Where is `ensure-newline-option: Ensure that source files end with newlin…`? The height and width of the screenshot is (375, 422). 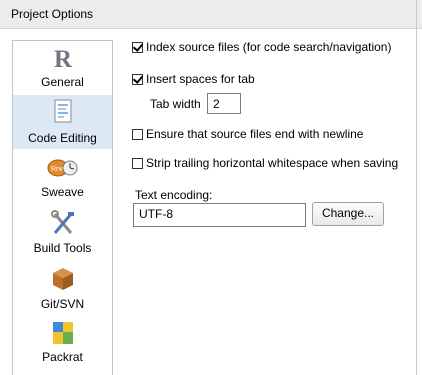 ensure-newline-option: Ensure that source files end with newlin… is located at coordinates (247, 134).